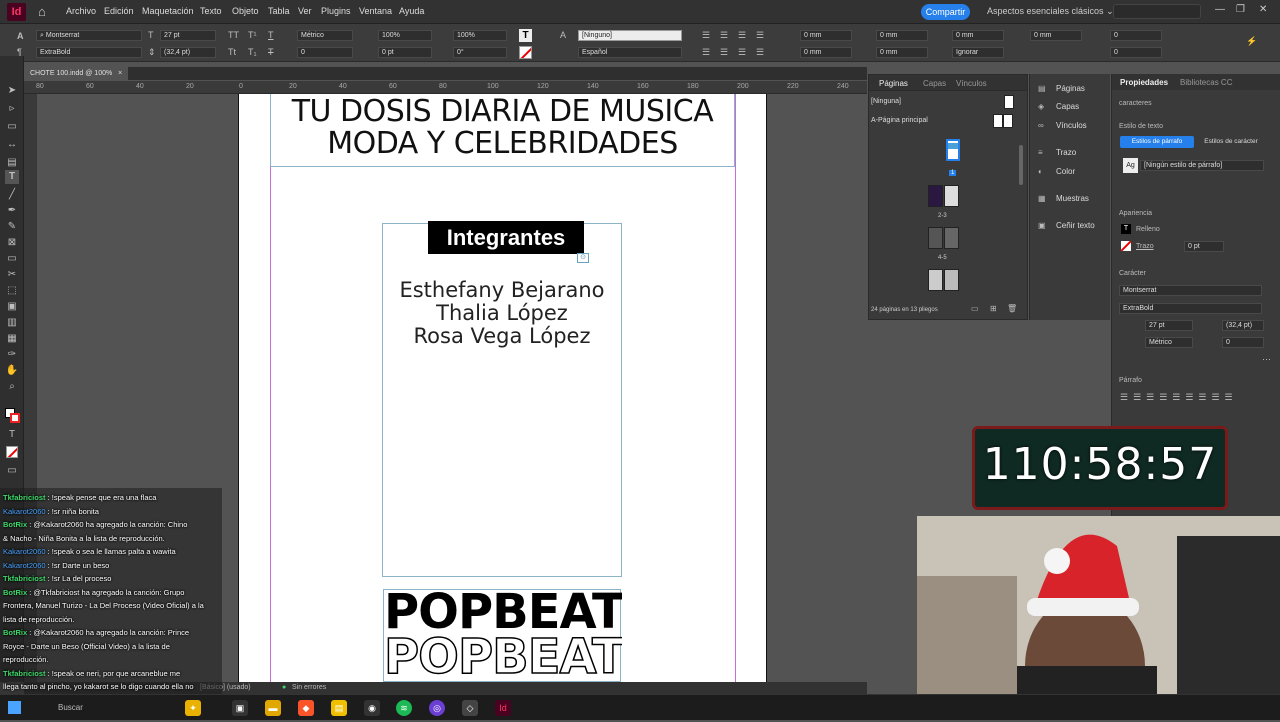 This screenshot has height=722, width=1280. Describe the element at coordinates (630, 35) in the screenshot. I see `character-style-field: [Ninguno]` at that location.